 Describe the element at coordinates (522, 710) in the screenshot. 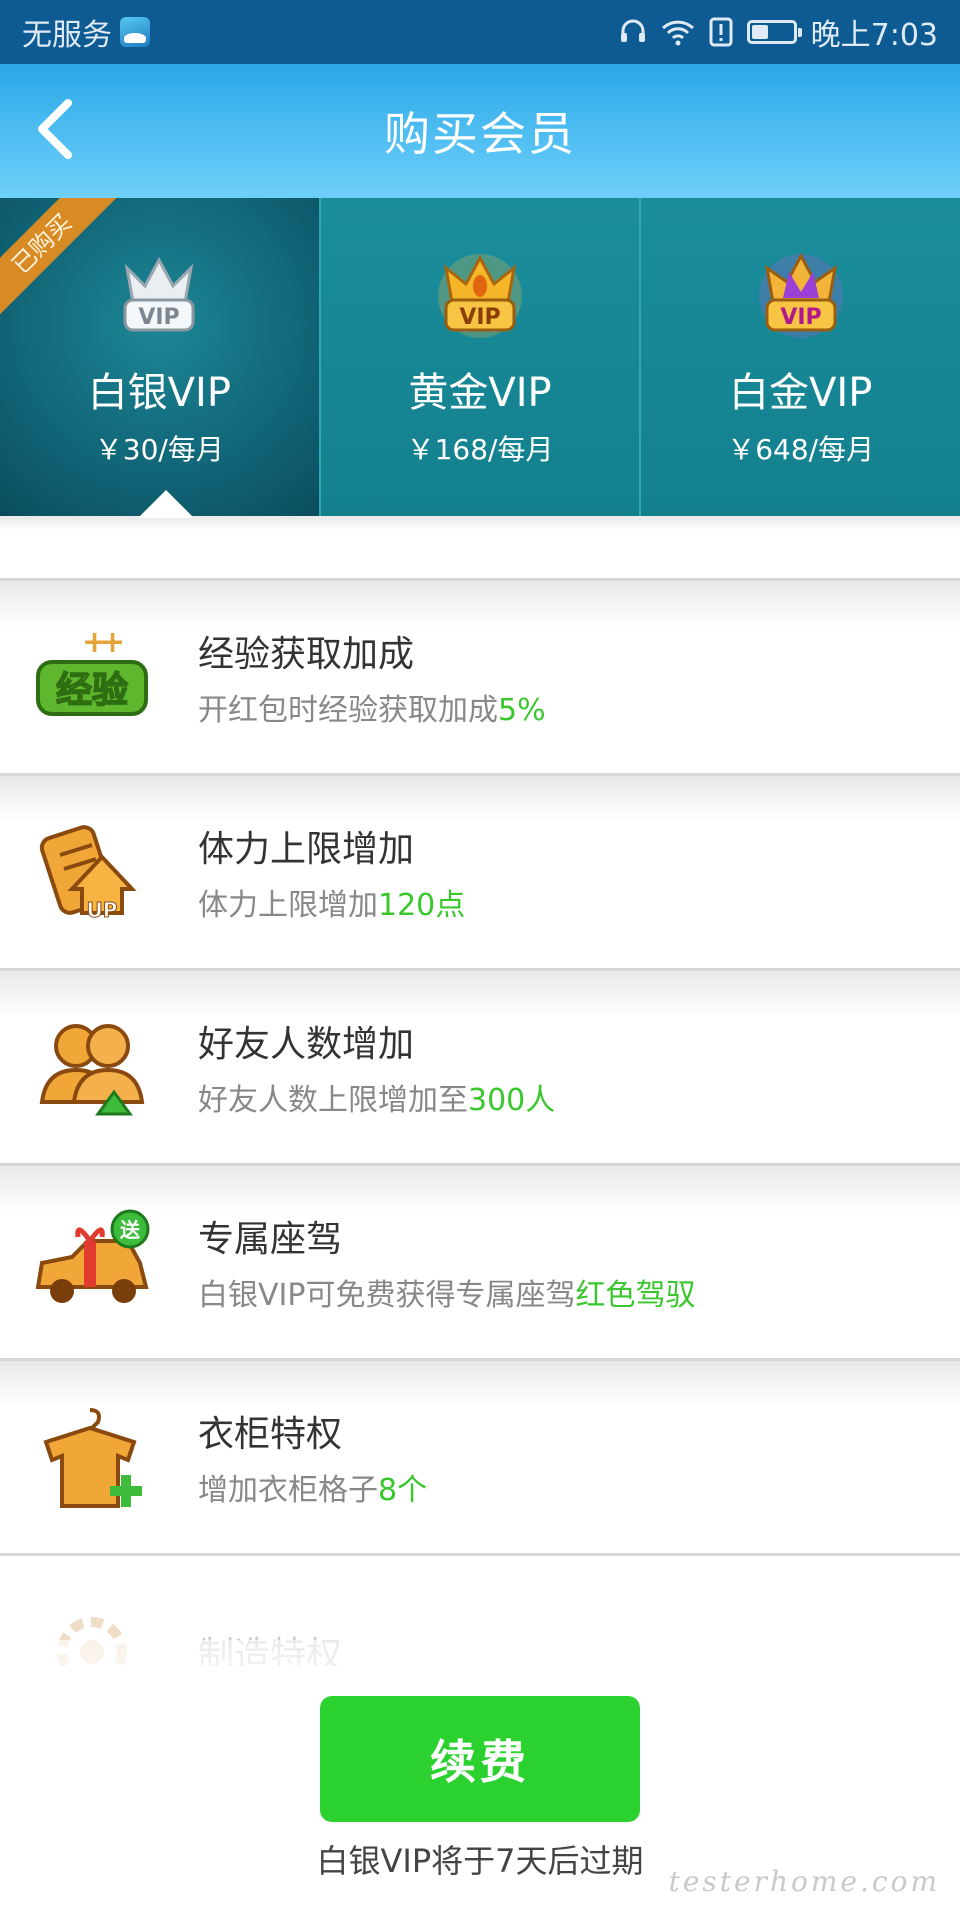

I see `privilege-highlight: 5%` at that location.